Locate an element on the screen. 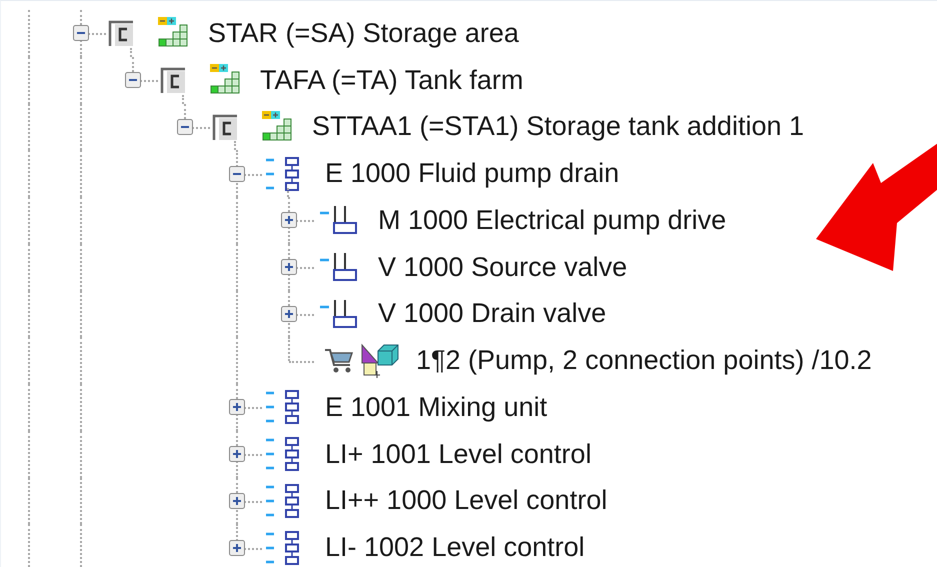 This screenshot has width=937, height=567. tree-item-label: E 1000 Fluid pump drain is located at coordinates (472, 174).